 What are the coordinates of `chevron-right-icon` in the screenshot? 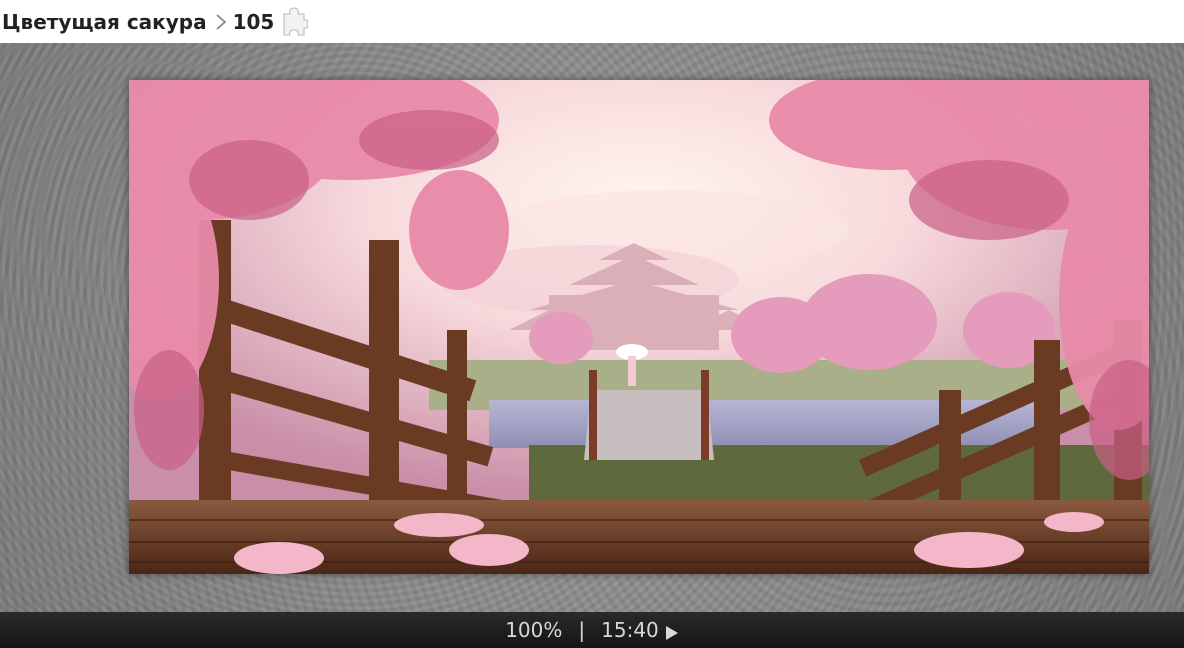 It's located at (221, 22).